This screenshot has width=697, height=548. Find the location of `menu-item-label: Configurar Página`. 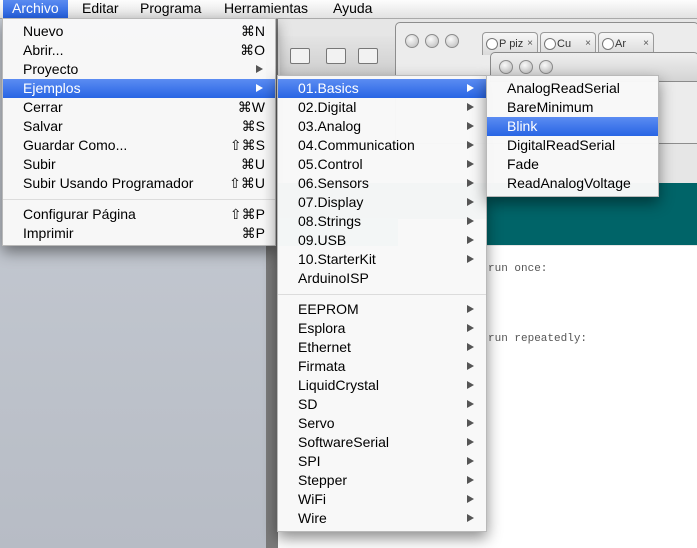

menu-item-label: Configurar Página is located at coordinates (79, 214).